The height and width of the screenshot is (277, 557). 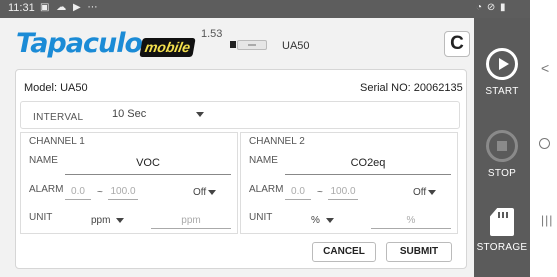 What do you see at coordinates (502, 222) in the screenshot?
I see `sd-card-icon` at bounding box center [502, 222].